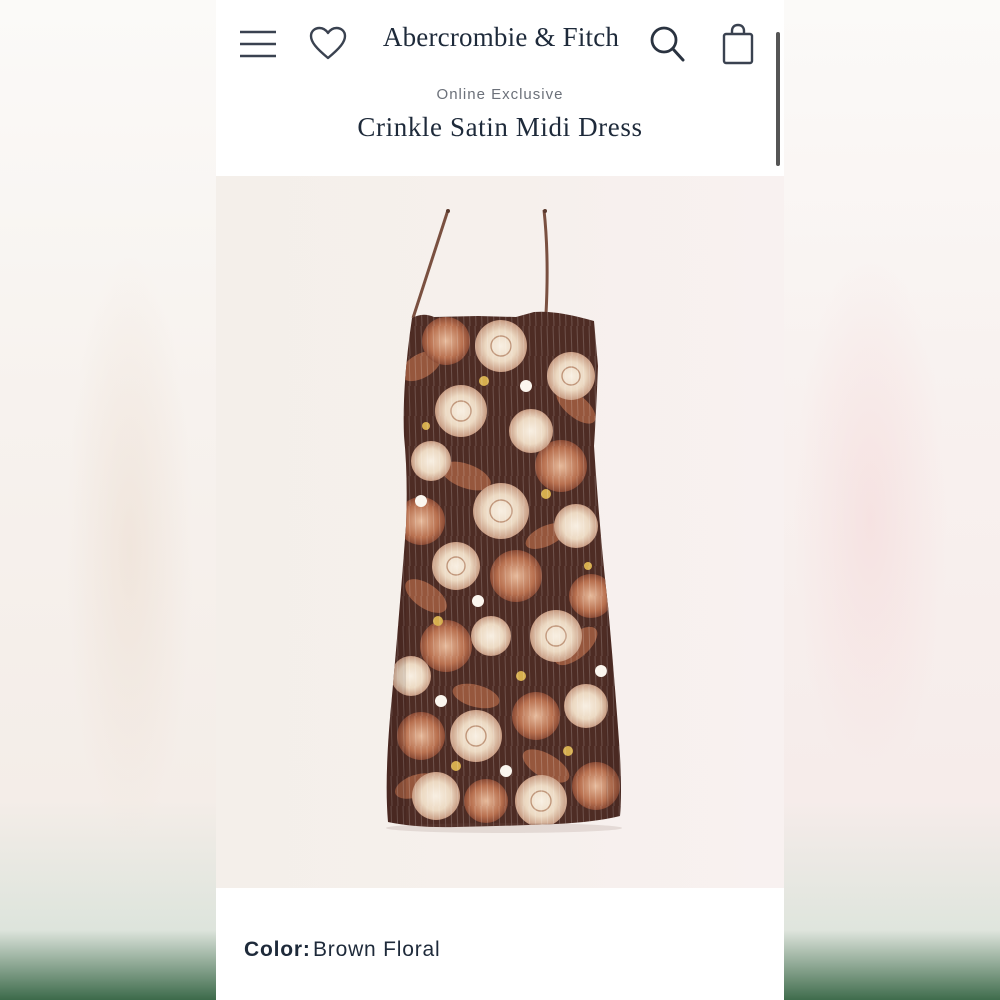  I want to click on product-title: Crinkle Satin Midi Dress, so click(500, 127).